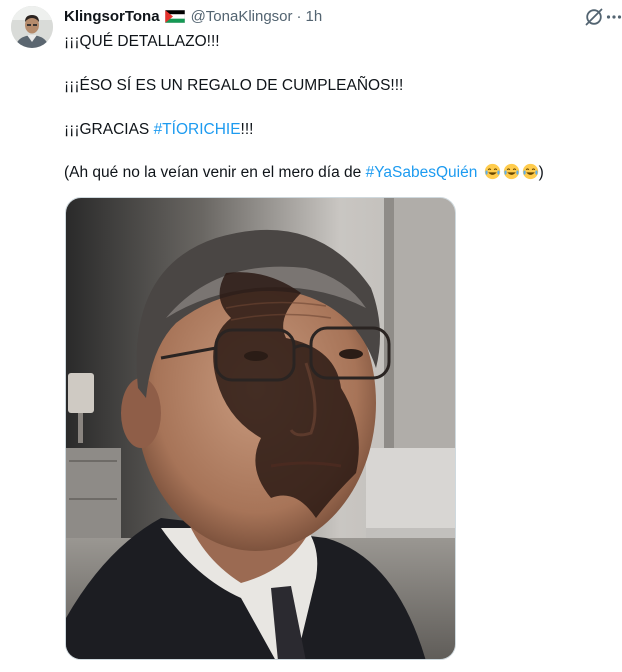  I want to click on text-line-3: ¡¡¡GRACIAS #TÍORICHIE!!!, so click(158, 130).